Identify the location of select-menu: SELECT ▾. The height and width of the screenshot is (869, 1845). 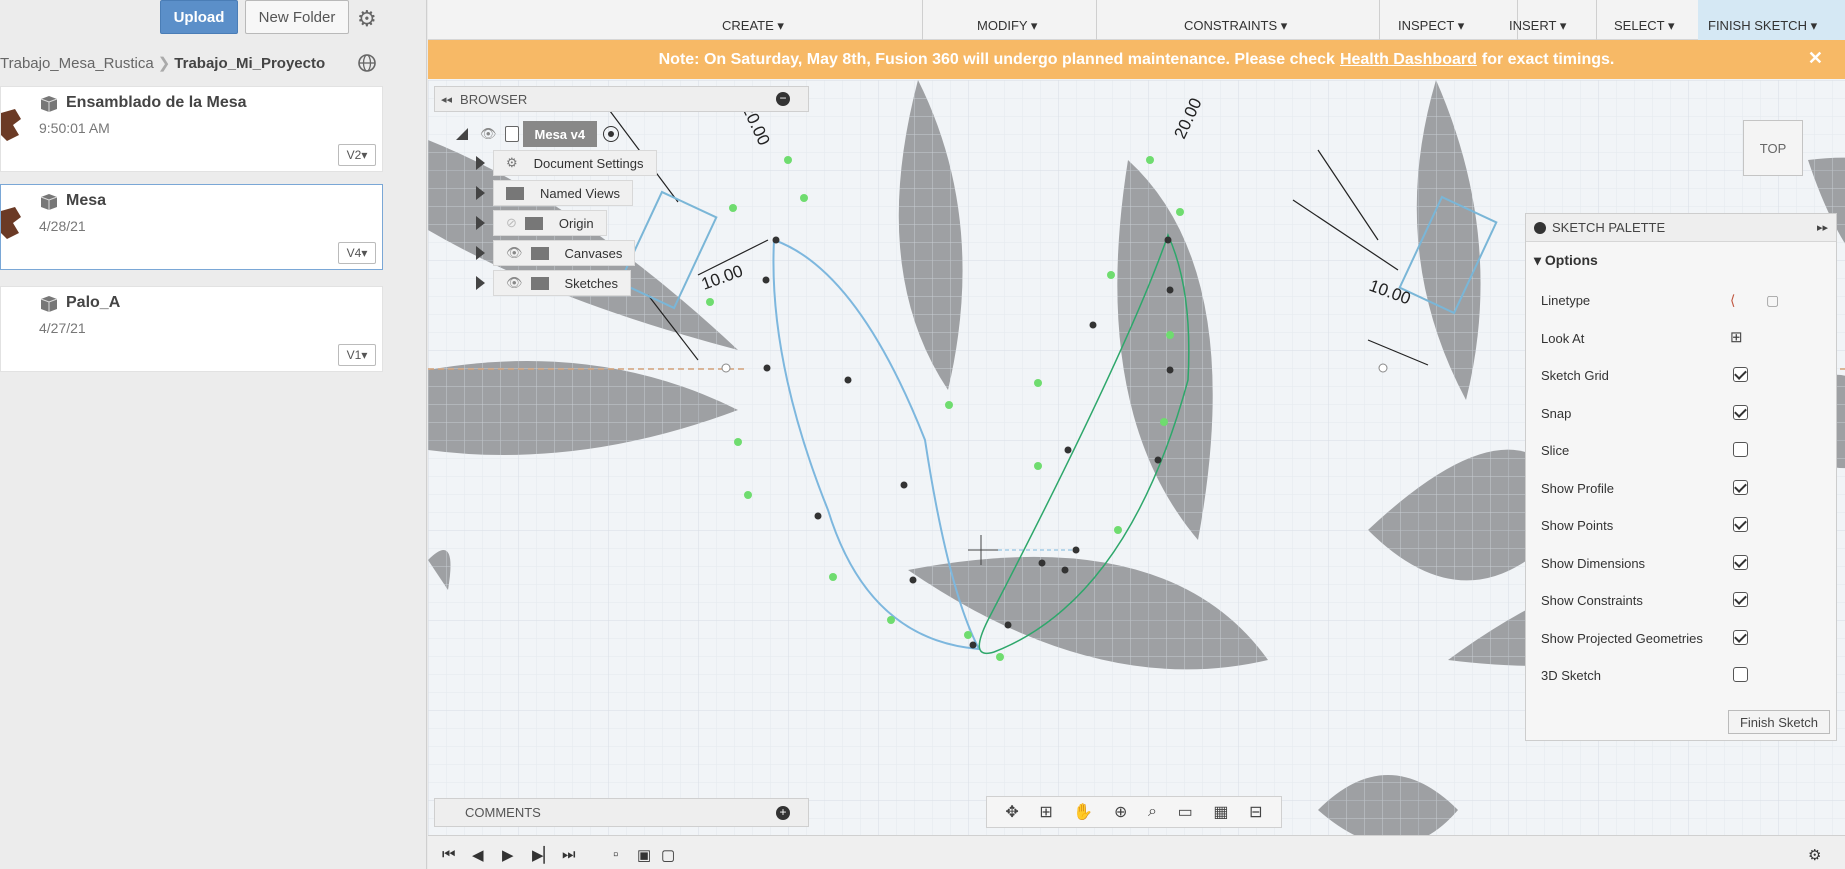
(1644, 26).